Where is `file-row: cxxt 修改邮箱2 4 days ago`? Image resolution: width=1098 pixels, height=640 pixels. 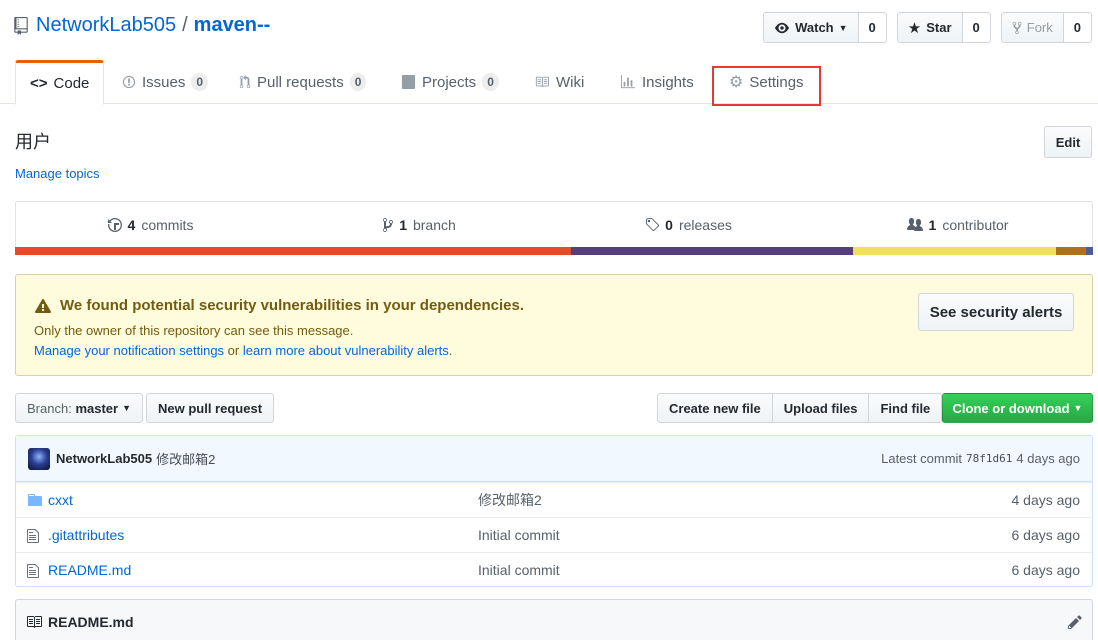 file-row: cxxt 修改邮箱2 4 days ago is located at coordinates (554, 499).